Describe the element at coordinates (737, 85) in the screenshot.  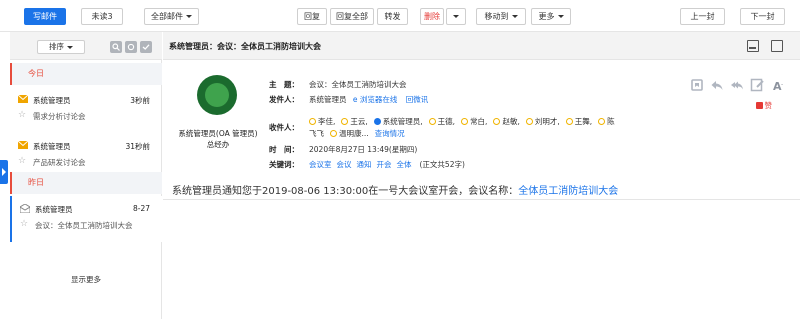
I see `reply-all-icon` at that location.